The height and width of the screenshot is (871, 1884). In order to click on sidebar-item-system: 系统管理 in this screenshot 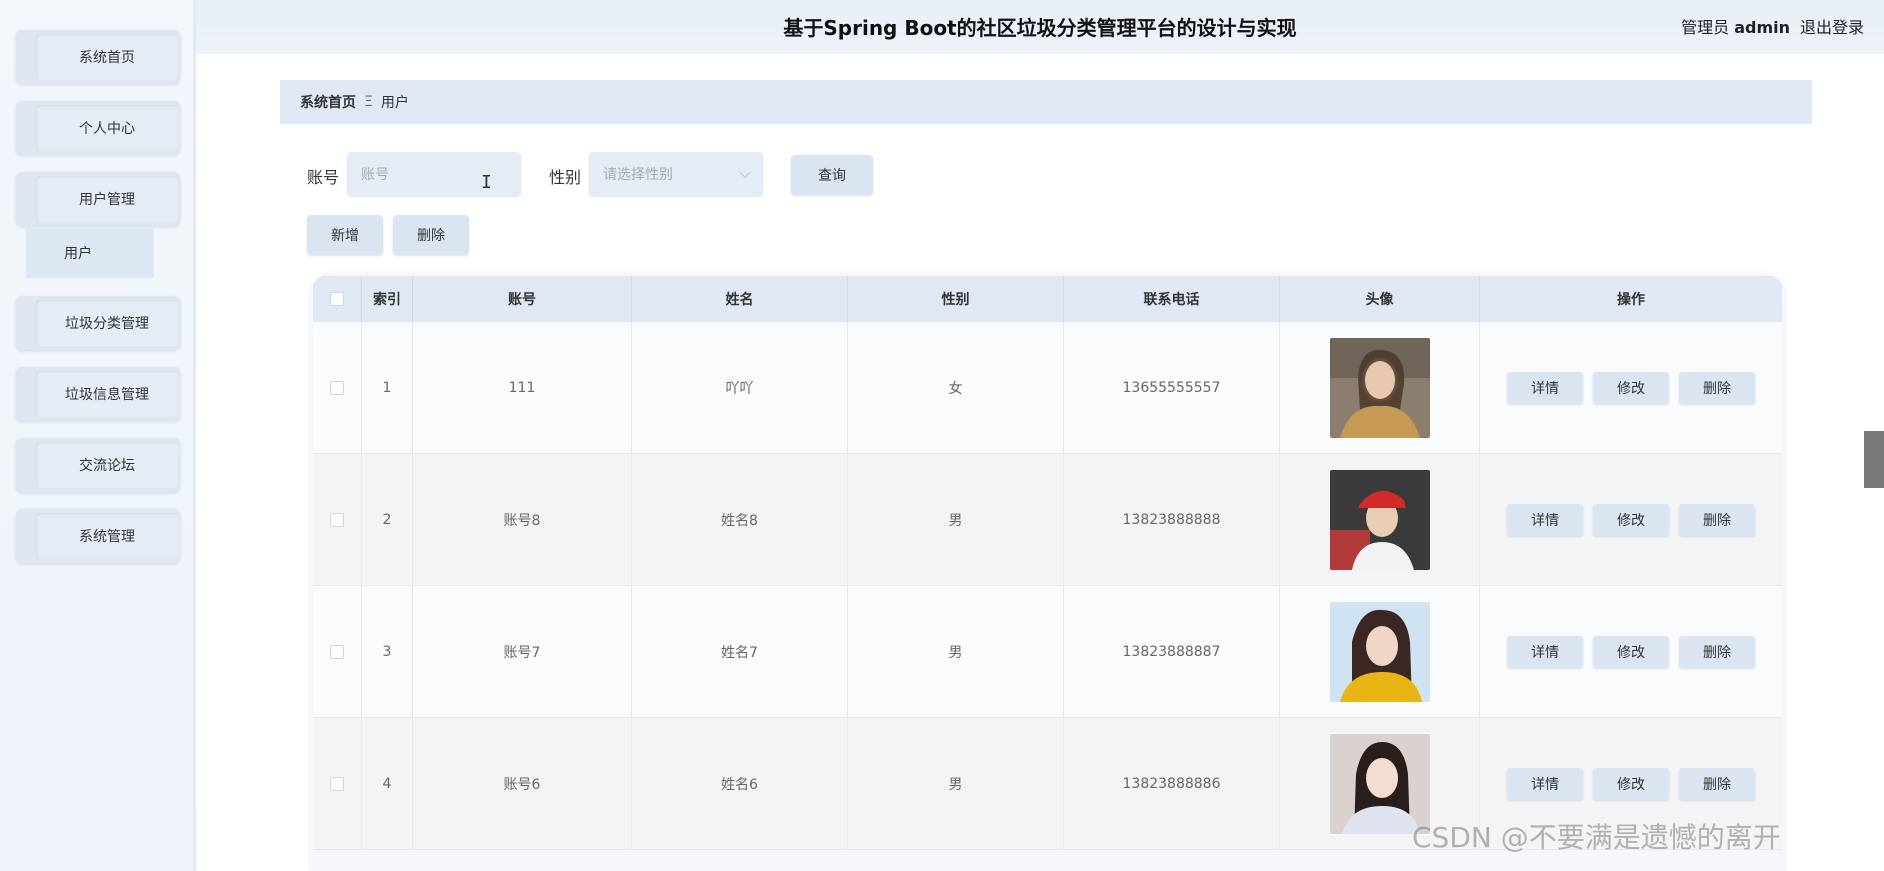, I will do `click(98, 536)`.